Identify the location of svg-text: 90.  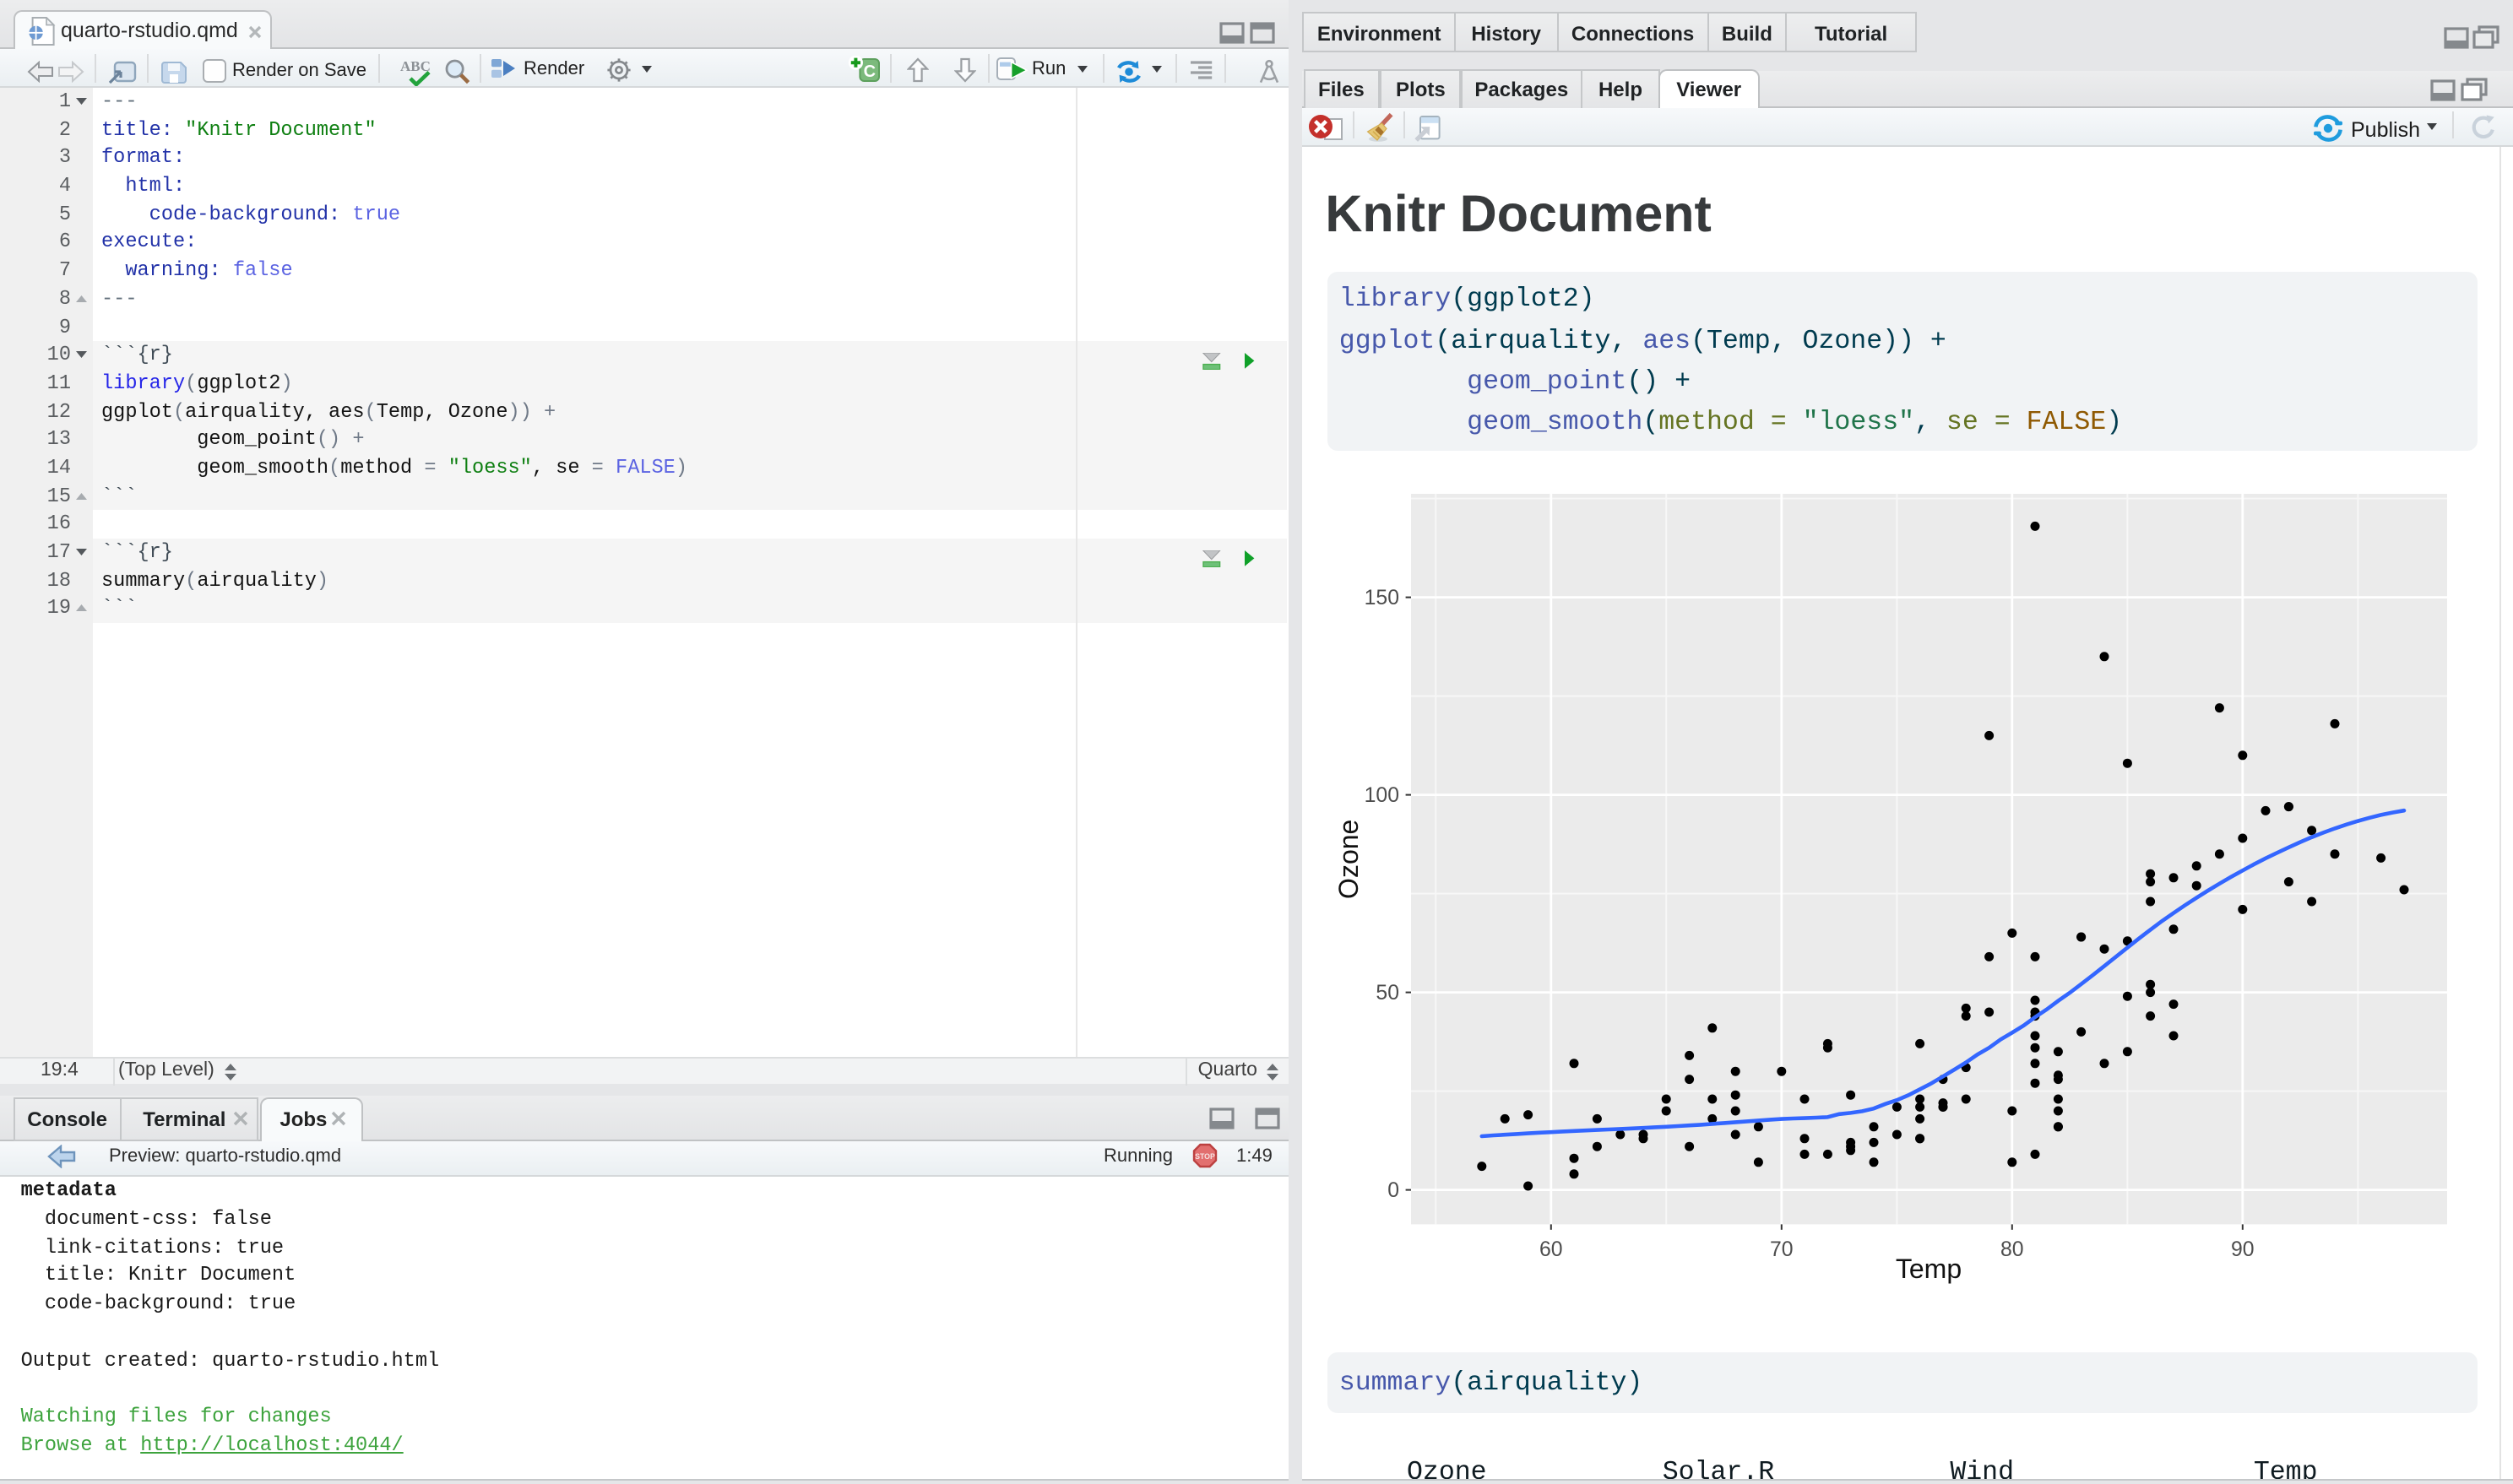
(2243, 1249).